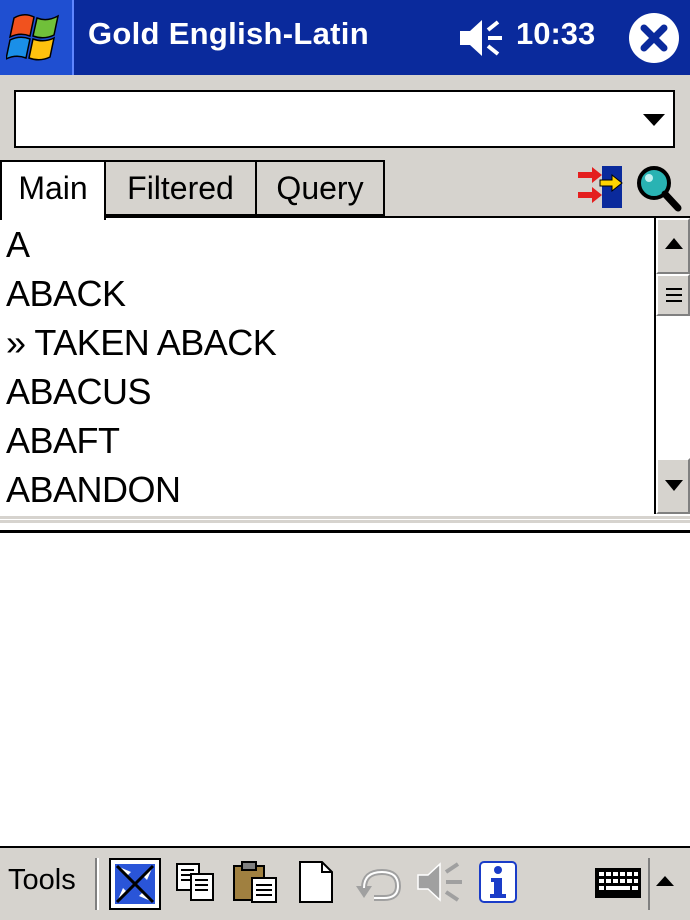 The width and height of the screenshot is (690, 920). I want to click on new-document-icon, so click(316, 882).